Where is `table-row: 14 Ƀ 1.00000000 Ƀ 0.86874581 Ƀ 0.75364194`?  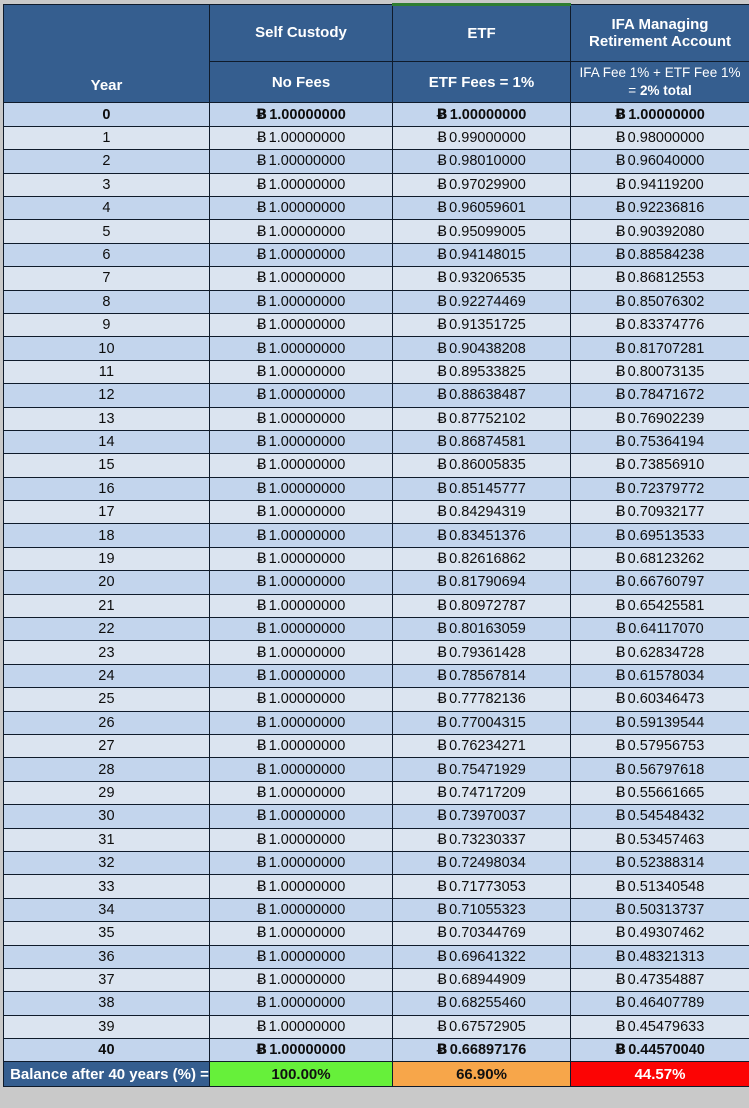 table-row: 14 Ƀ 1.00000000 Ƀ 0.86874581 Ƀ 0.75364194 is located at coordinates (376, 442).